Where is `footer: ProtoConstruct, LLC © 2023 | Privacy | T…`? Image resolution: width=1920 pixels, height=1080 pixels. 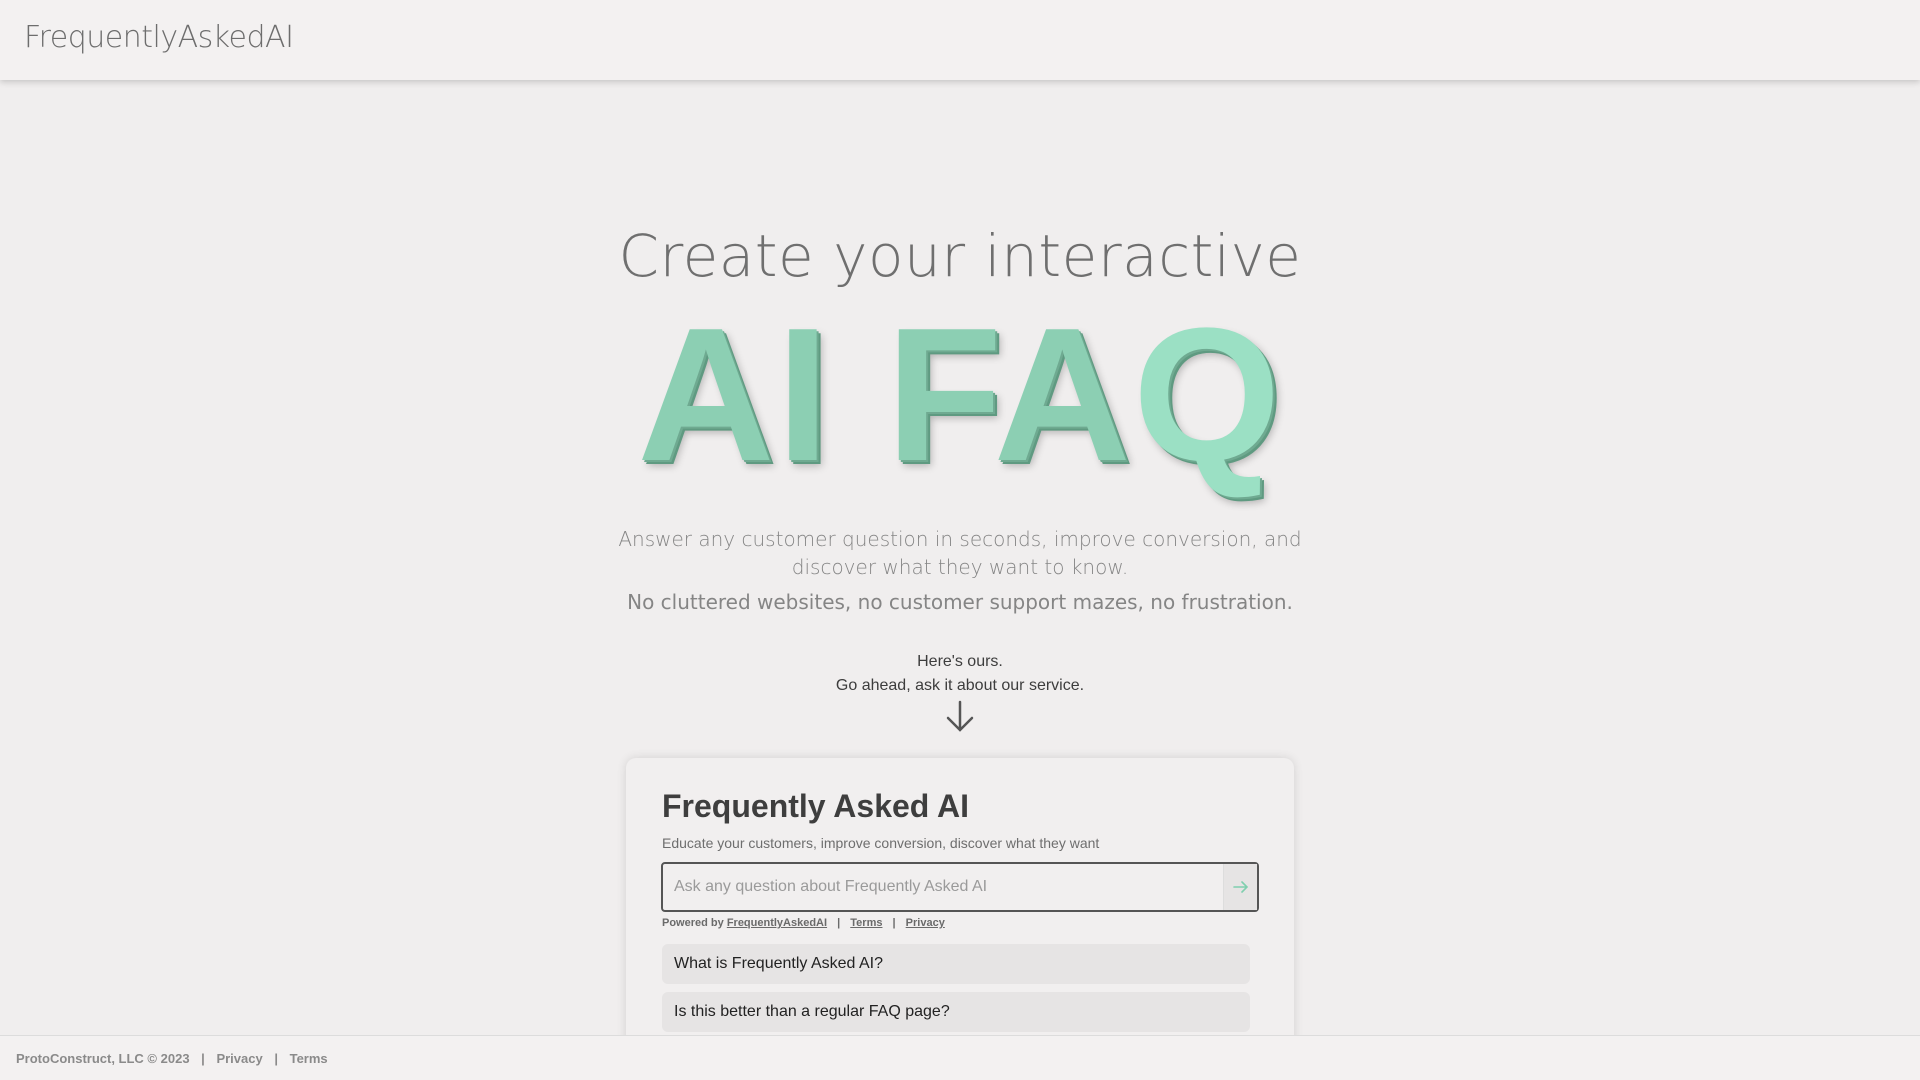
footer: ProtoConstruct, LLC © 2023 | Privacy | T… is located at coordinates (960, 1057).